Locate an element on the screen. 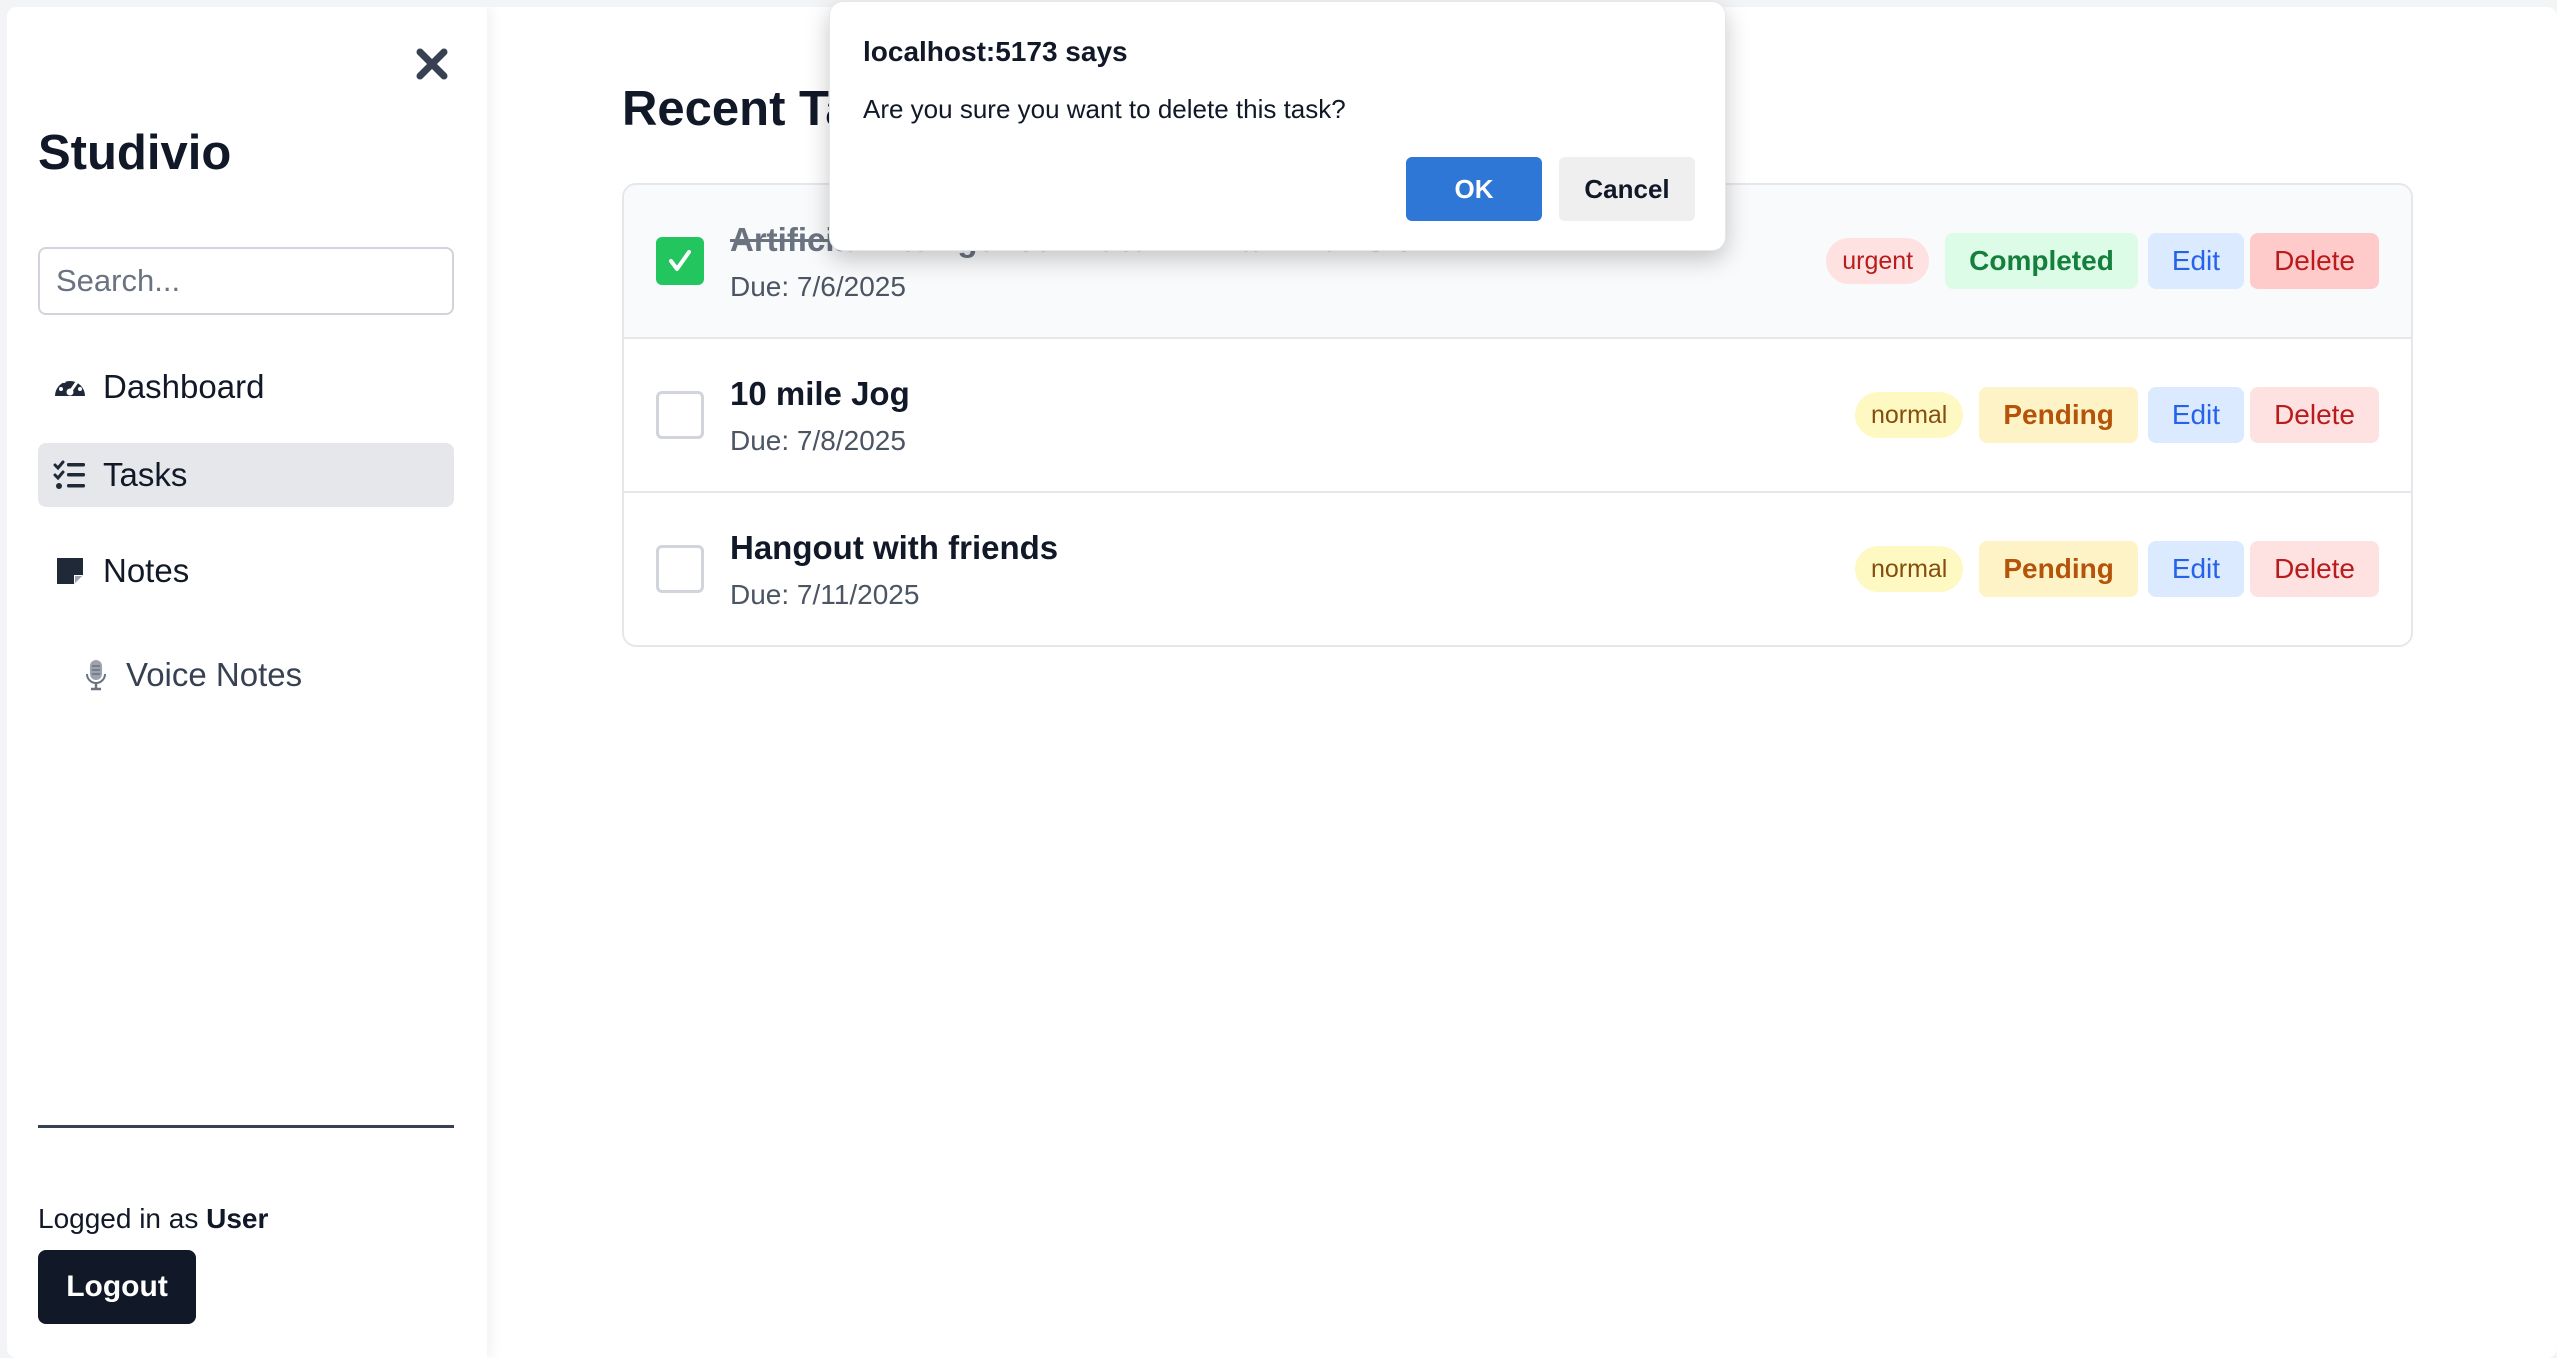 The height and width of the screenshot is (1358, 2557). nav-item-notes: Notes is located at coordinates (246, 571).